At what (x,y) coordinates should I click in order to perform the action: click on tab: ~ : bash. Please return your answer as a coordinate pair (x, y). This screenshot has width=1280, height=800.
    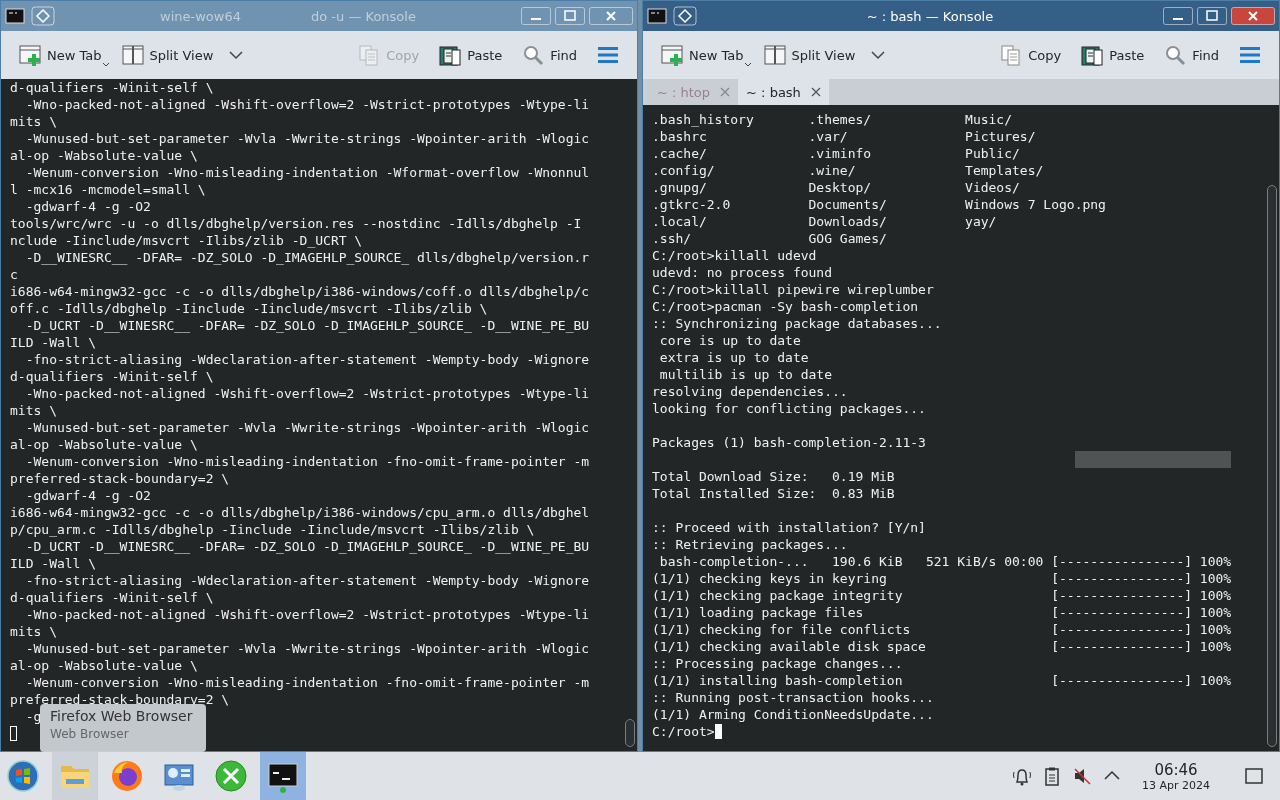
    Looking at the image, I should click on (783, 92).